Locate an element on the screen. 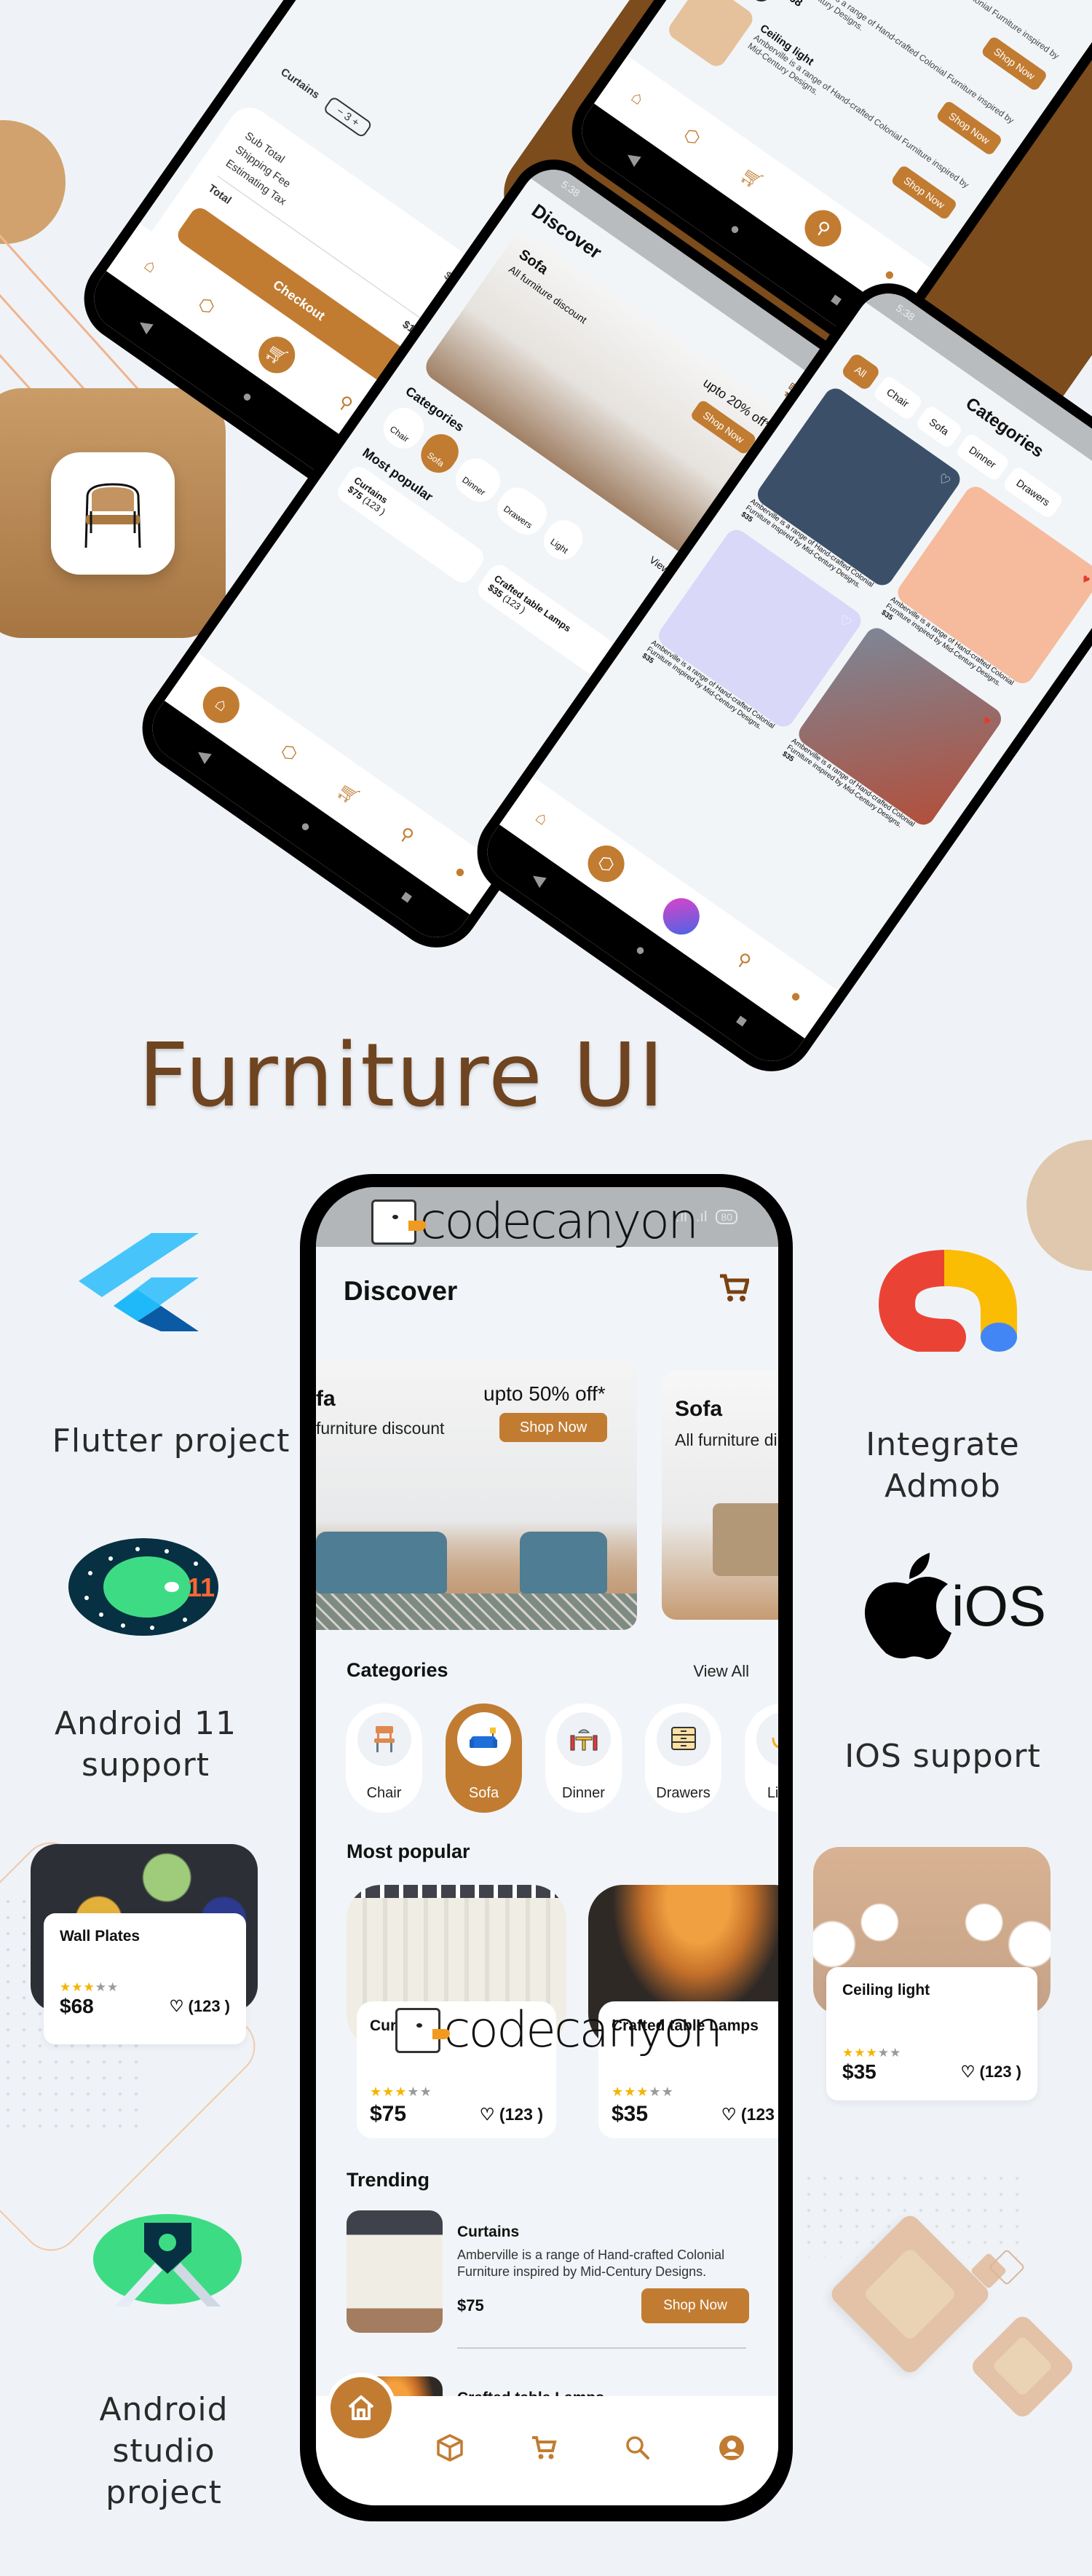 The height and width of the screenshot is (2576, 1092). categories-header: Categories View All is located at coordinates (547, 1670).